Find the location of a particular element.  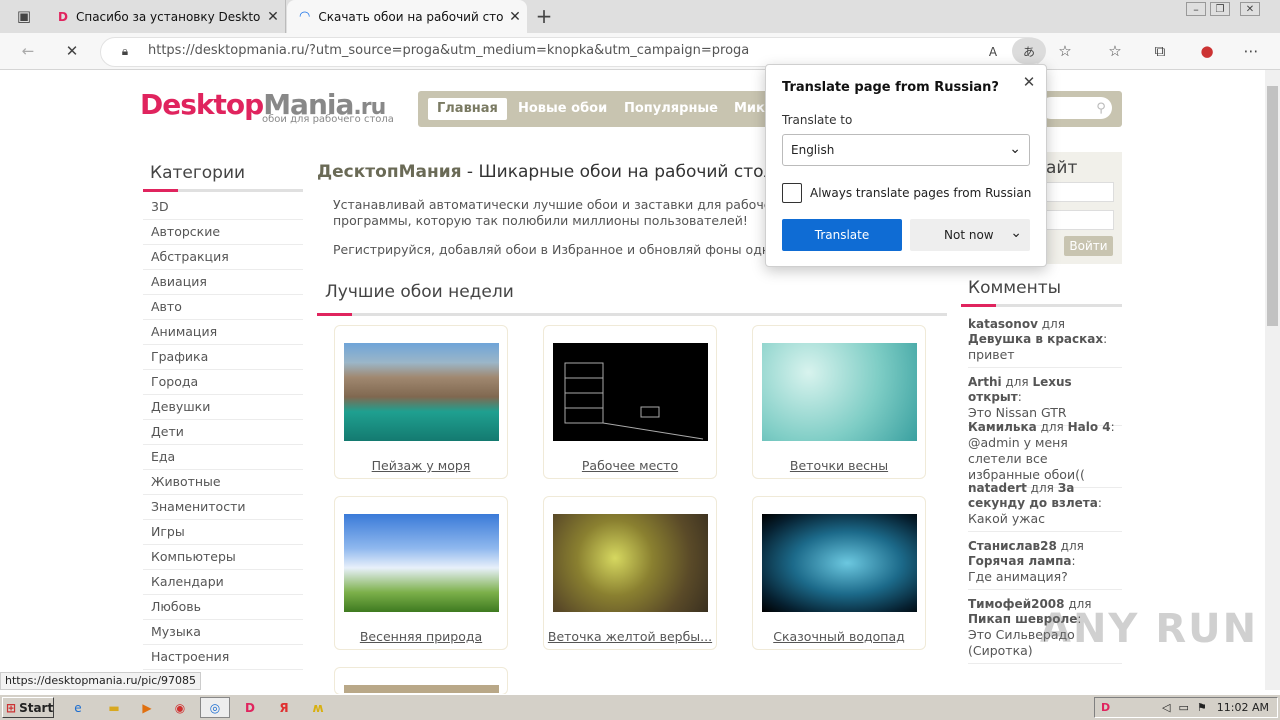

translate-title: Translate page from Russian? is located at coordinates (890, 87).